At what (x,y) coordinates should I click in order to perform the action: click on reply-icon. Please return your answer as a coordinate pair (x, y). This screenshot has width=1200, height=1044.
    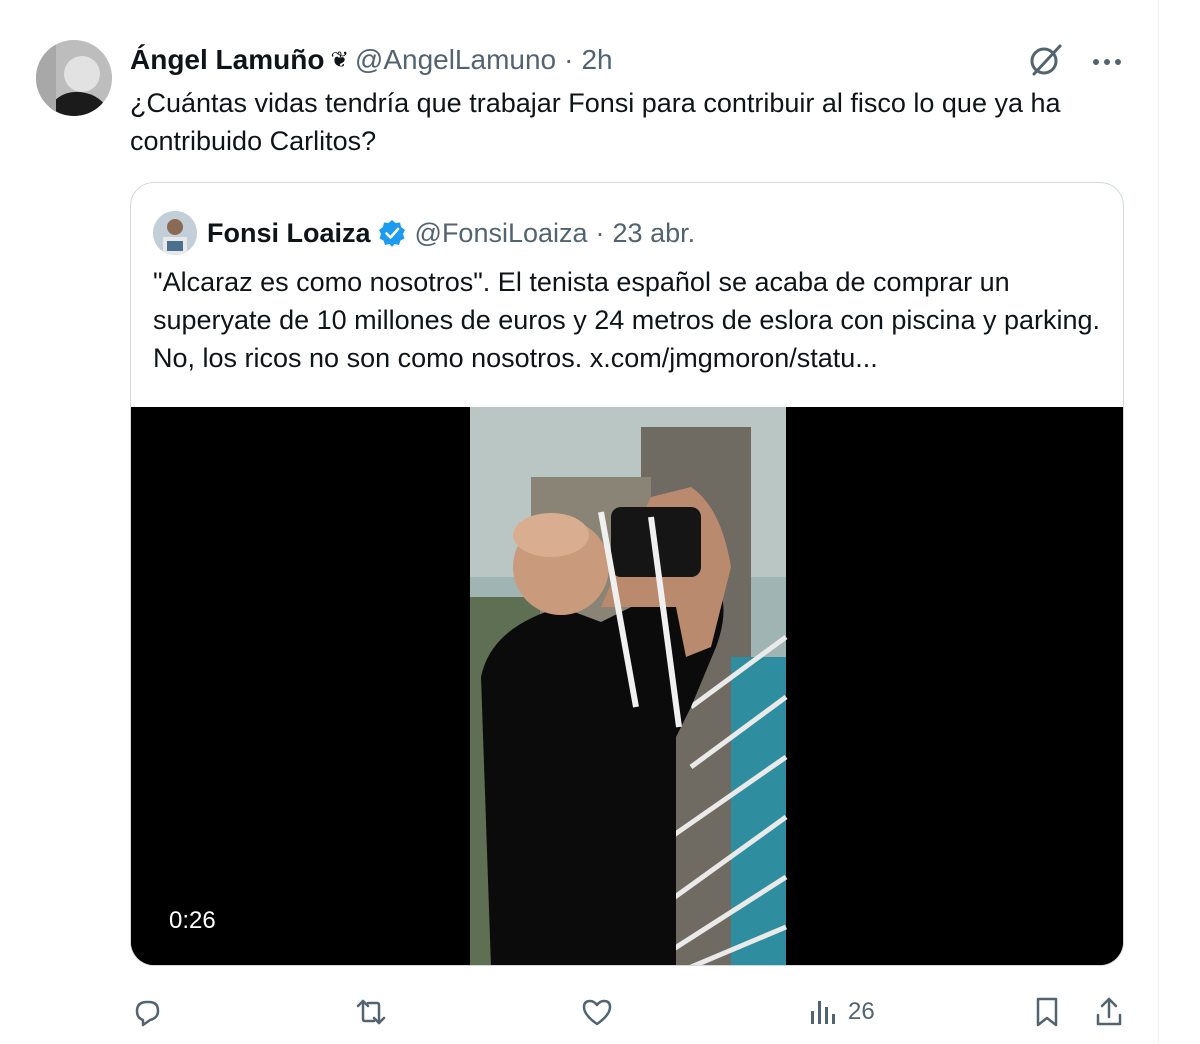
    Looking at the image, I should click on (147, 1012).